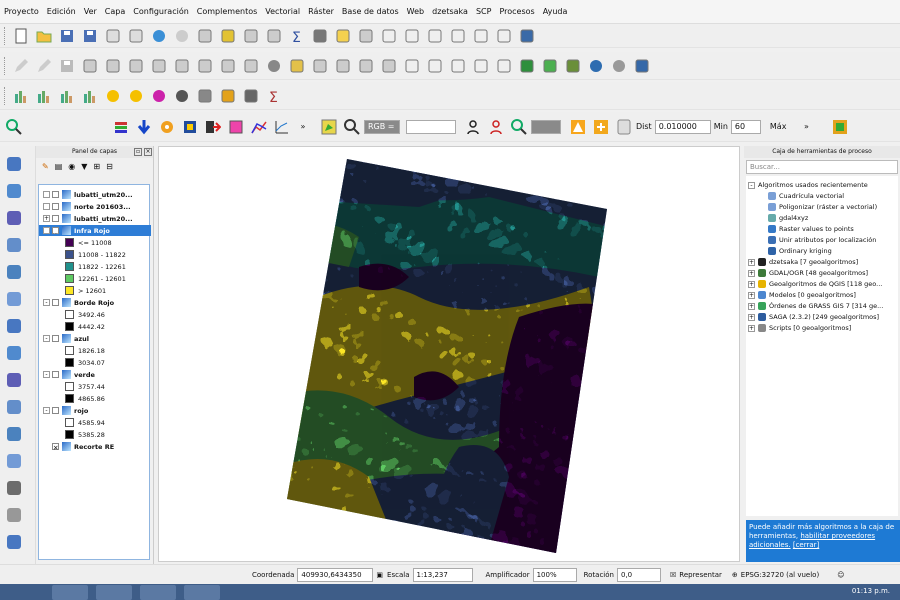 This screenshot has height=600, width=900. I want to click on spacer-b, so click(411, 35).